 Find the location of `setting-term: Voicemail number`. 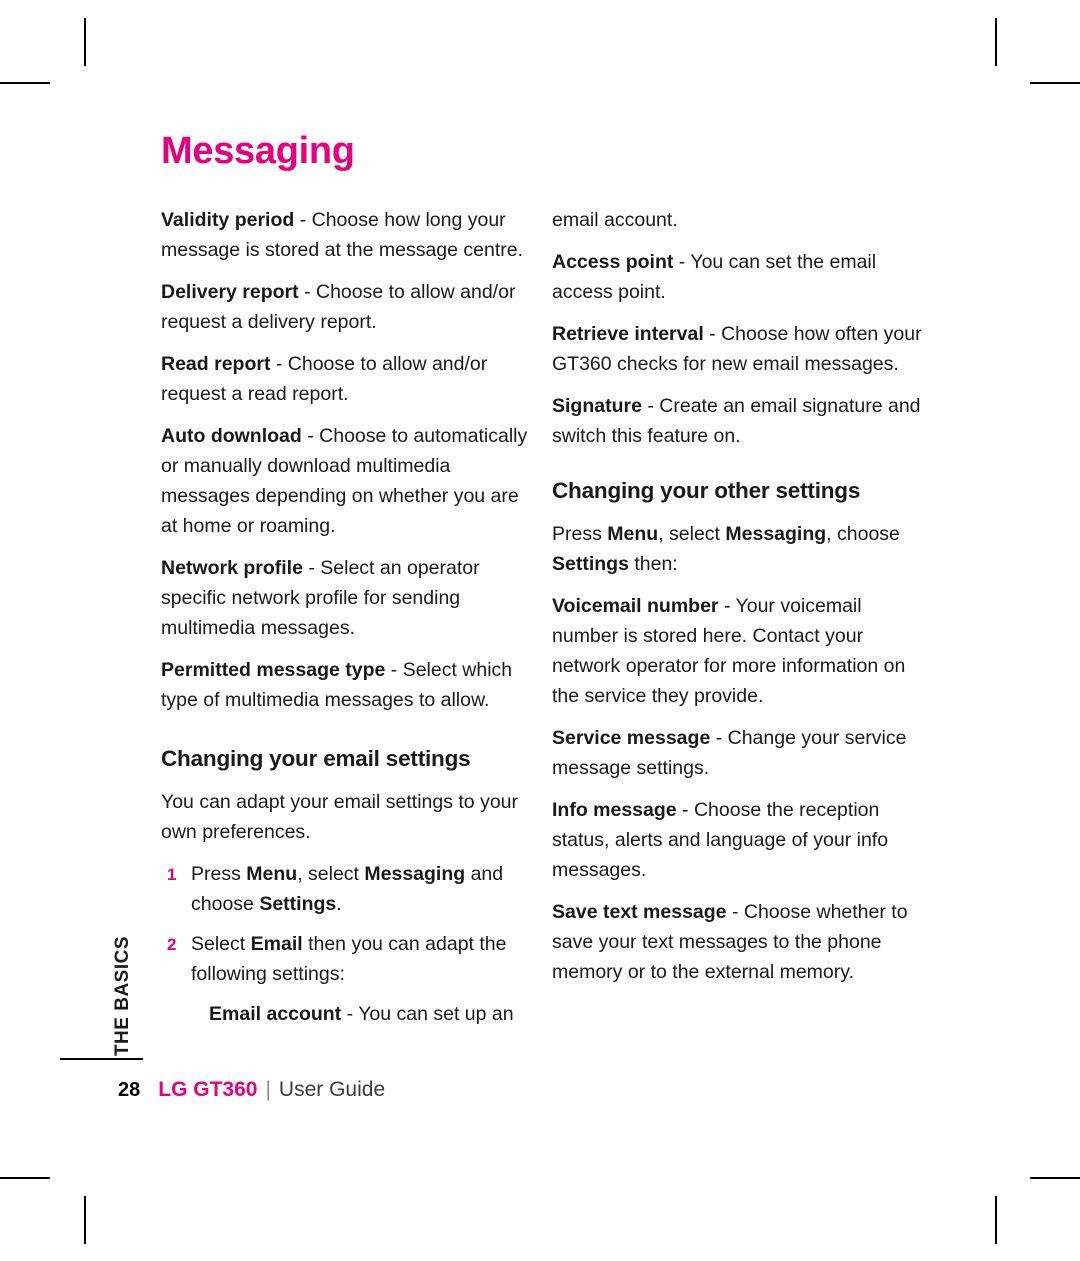

setting-term: Voicemail number is located at coordinates (635, 606).